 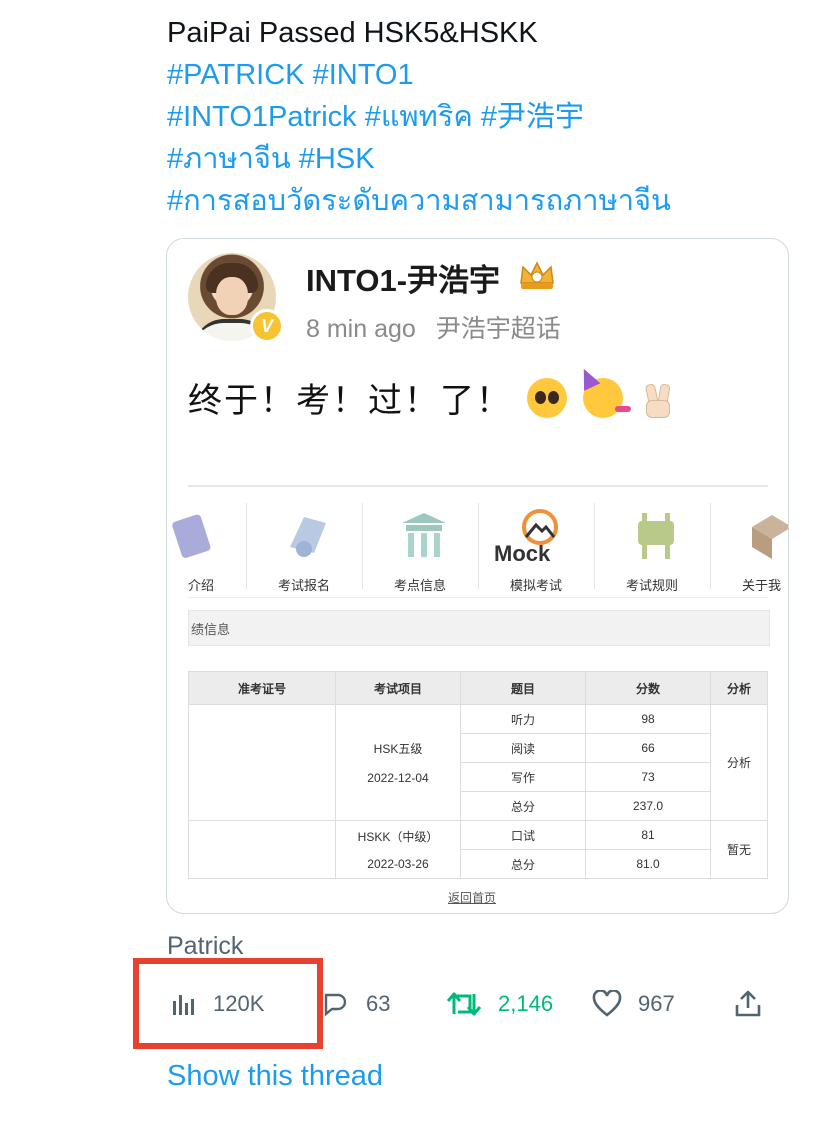 What do you see at coordinates (656, 1003) in the screenshot?
I see `like-count: 967` at bounding box center [656, 1003].